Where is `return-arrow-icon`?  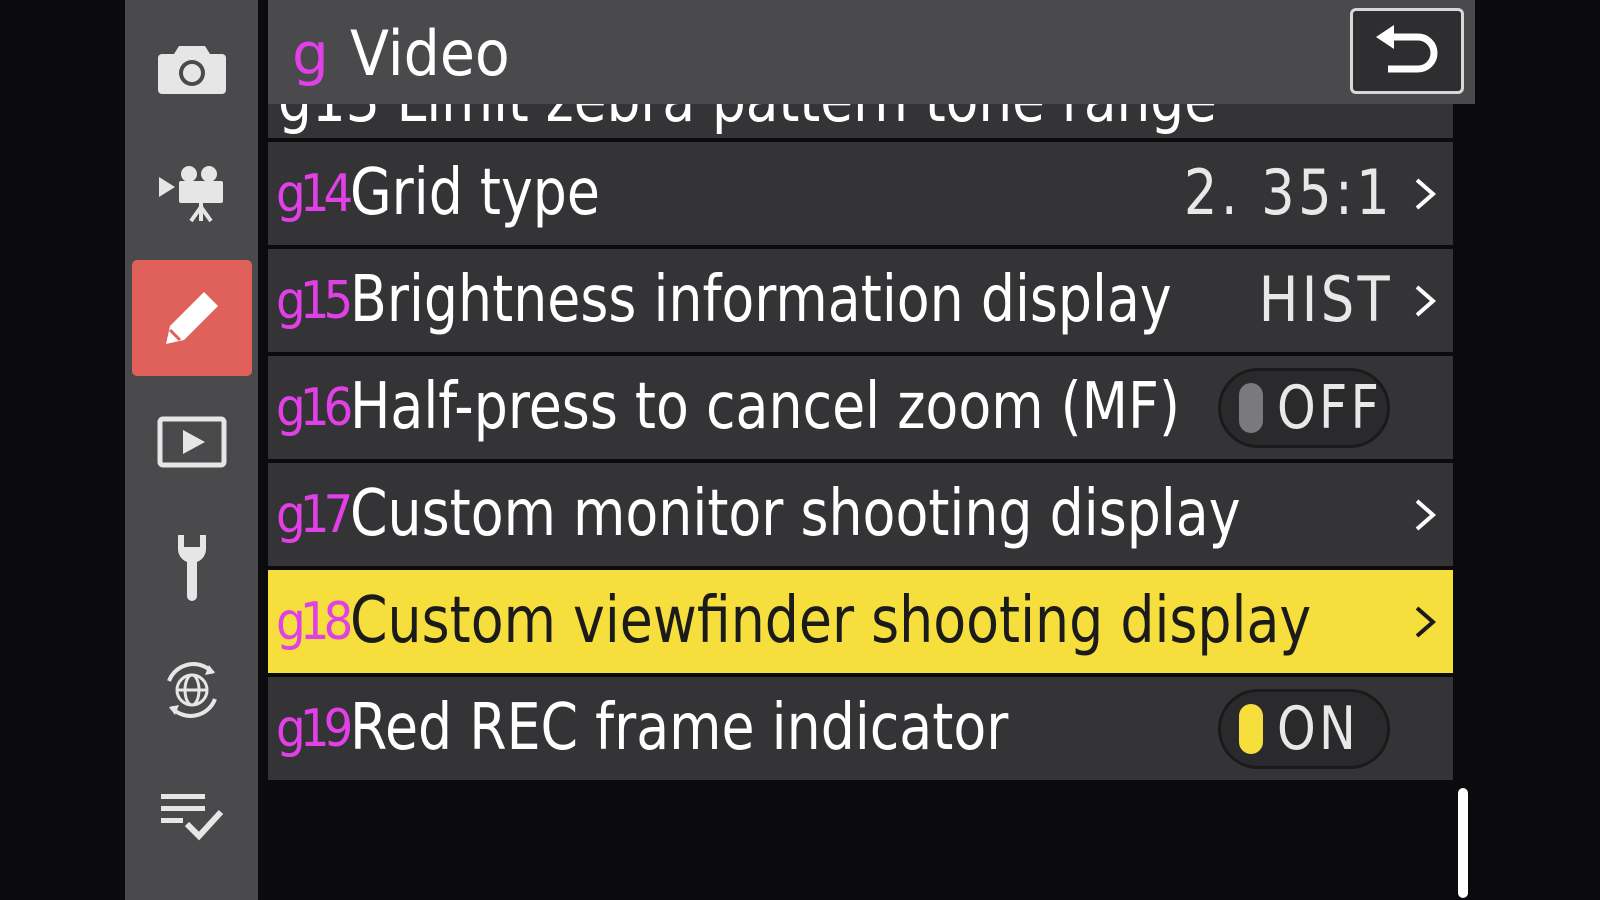
return-arrow-icon is located at coordinates (1407, 49).